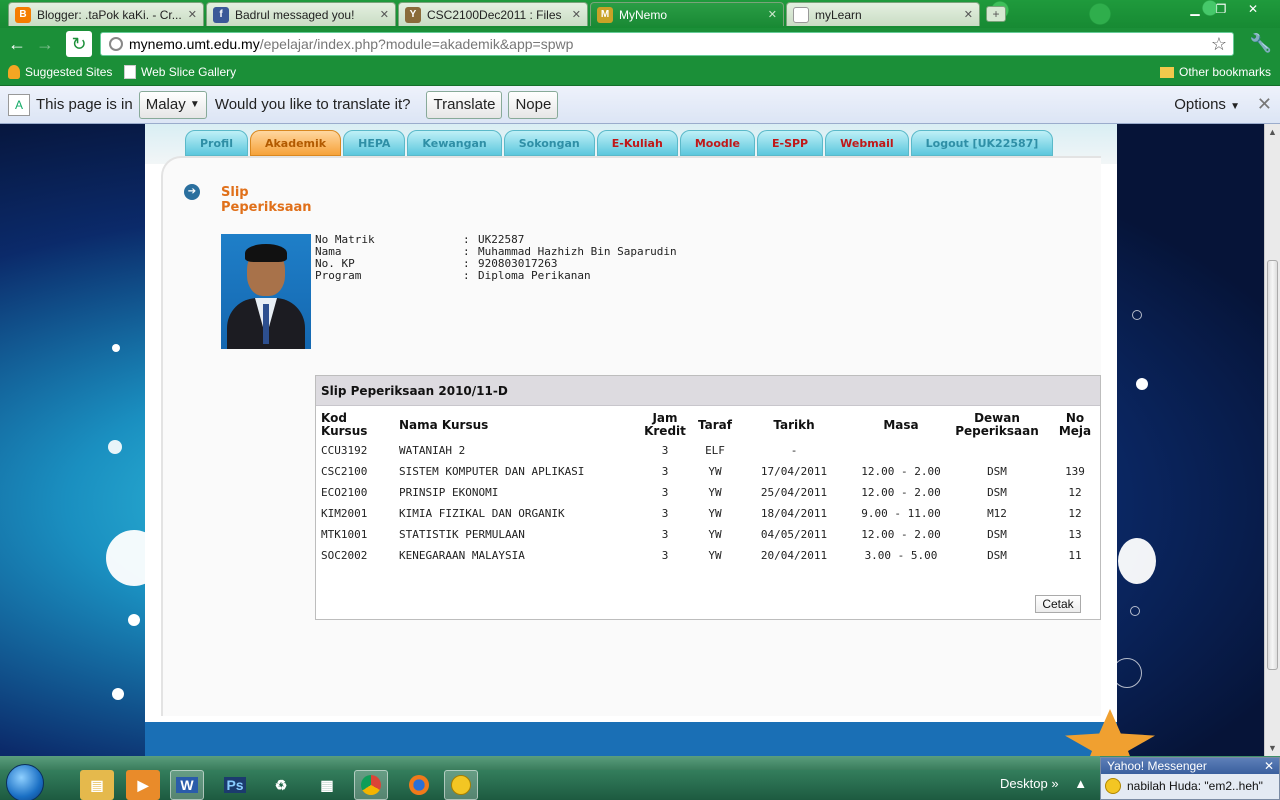  I want to click on student-photo, so click(266, 291).